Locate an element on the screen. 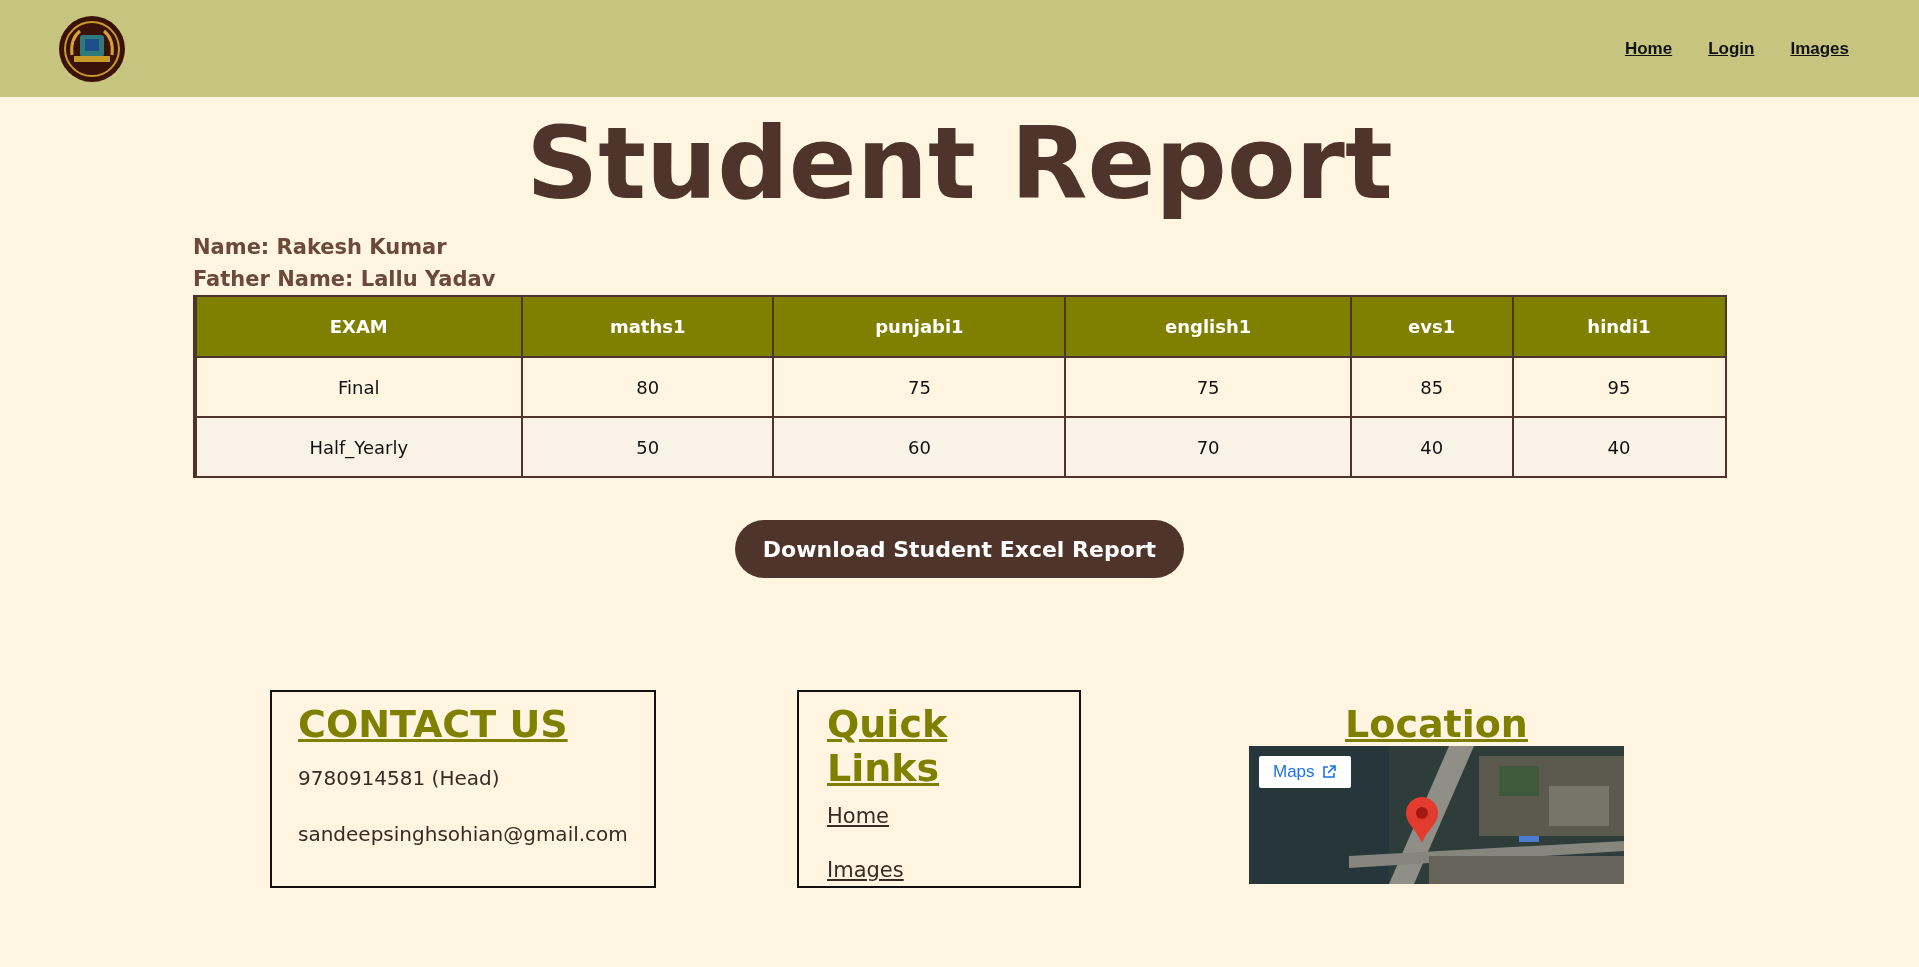  column-header: maths1 is located at coordinates (648, 326).